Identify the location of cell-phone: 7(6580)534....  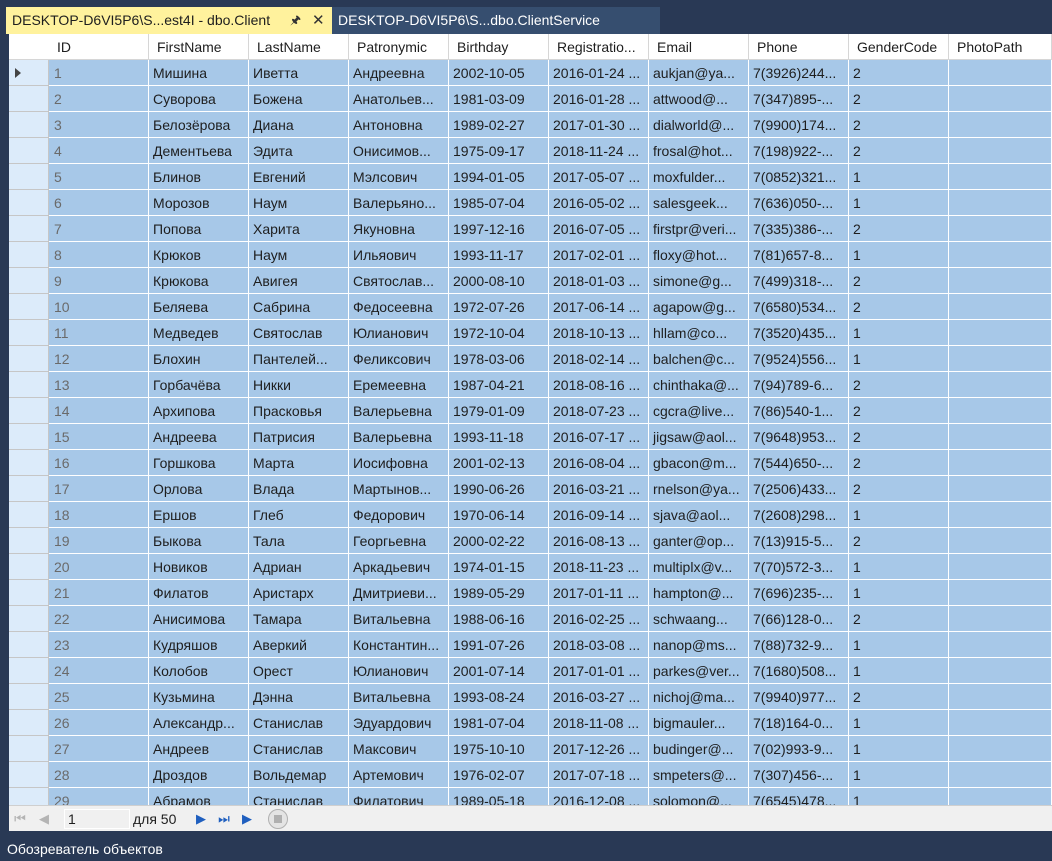
(799, 307).